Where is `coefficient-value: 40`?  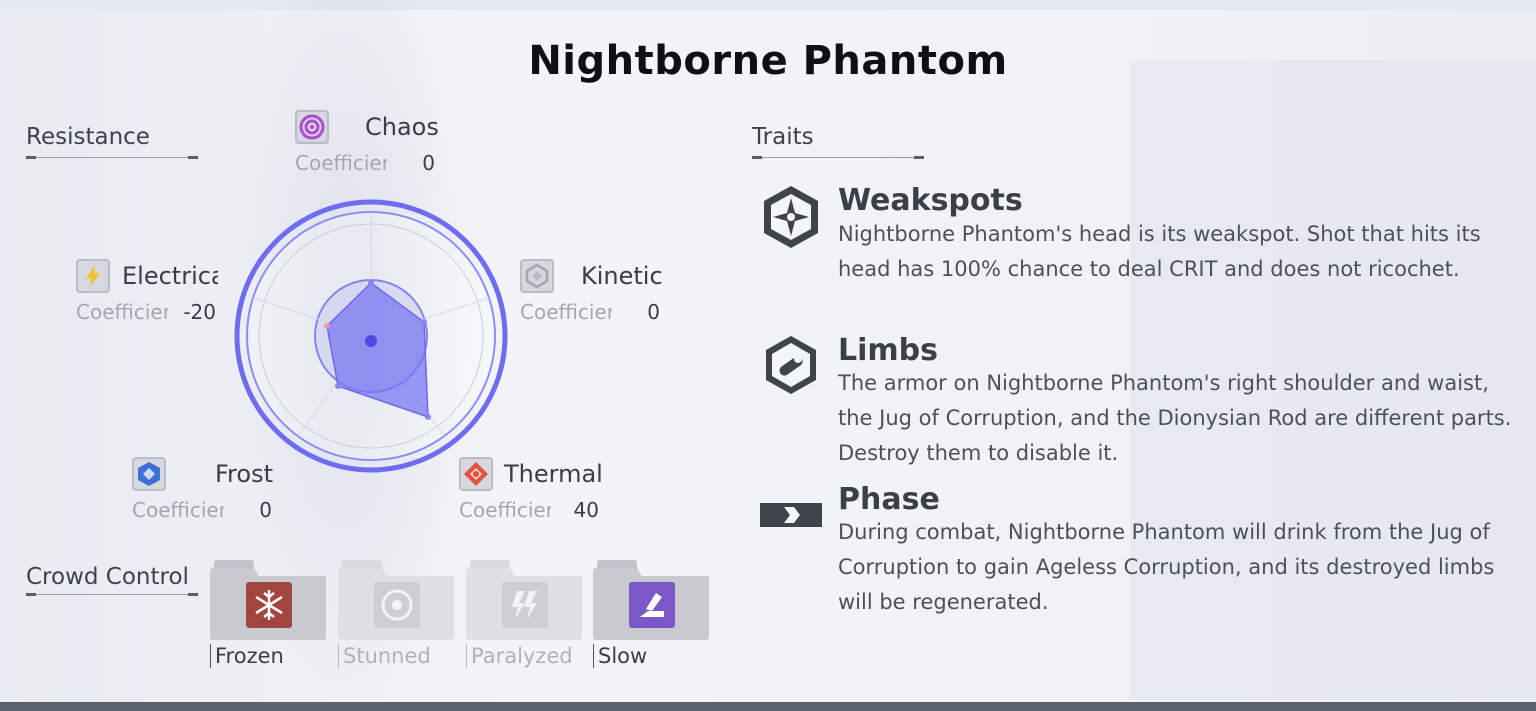 coefficient-value: 40 is located at coordinates (586, 510).